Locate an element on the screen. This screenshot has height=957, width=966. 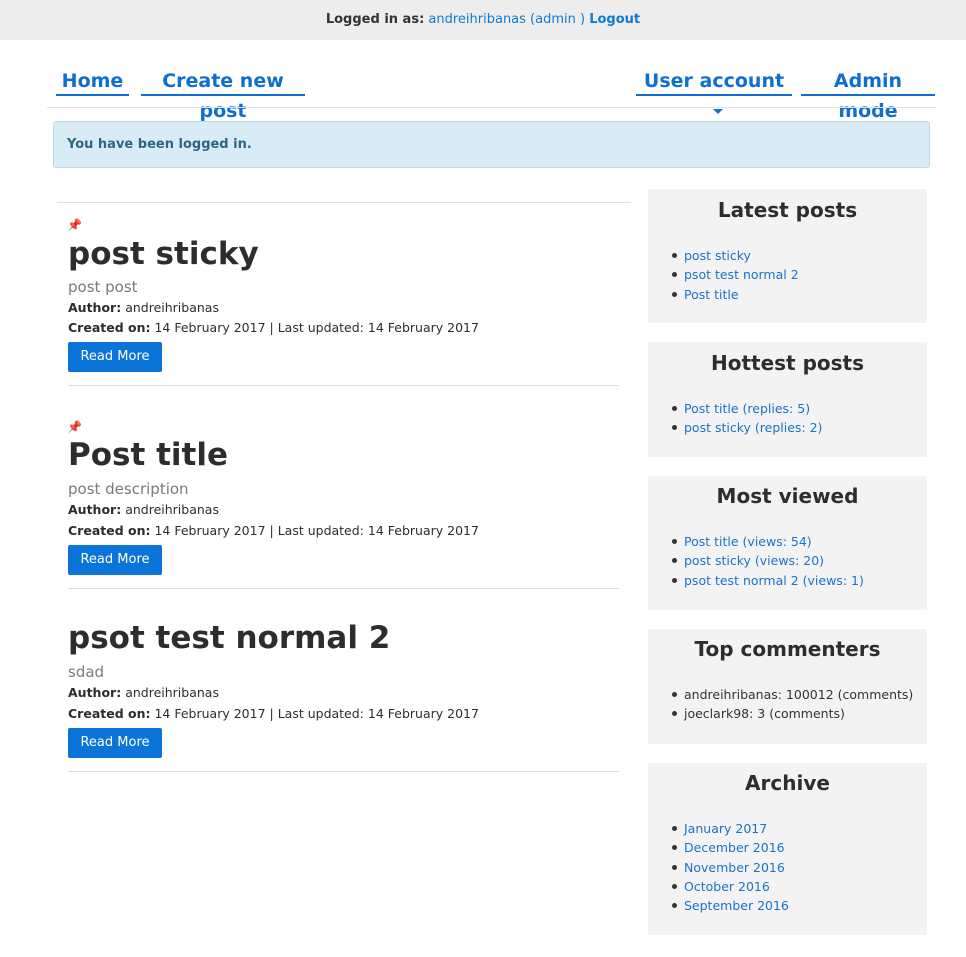
list-item: January 2017 is located at coordinates (730, 828).